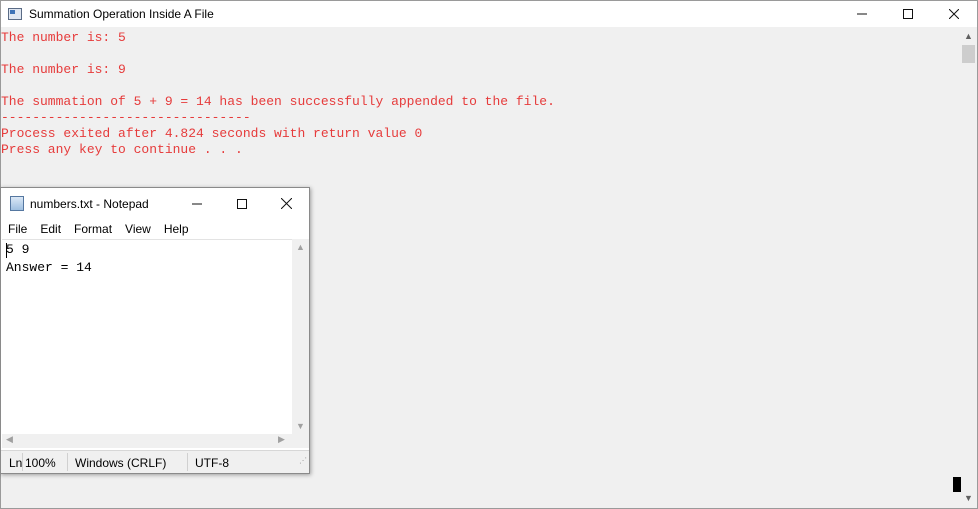 The height and width of the screenshot is (509, 978). I want to click on console-app-icon, so click(15, 14).